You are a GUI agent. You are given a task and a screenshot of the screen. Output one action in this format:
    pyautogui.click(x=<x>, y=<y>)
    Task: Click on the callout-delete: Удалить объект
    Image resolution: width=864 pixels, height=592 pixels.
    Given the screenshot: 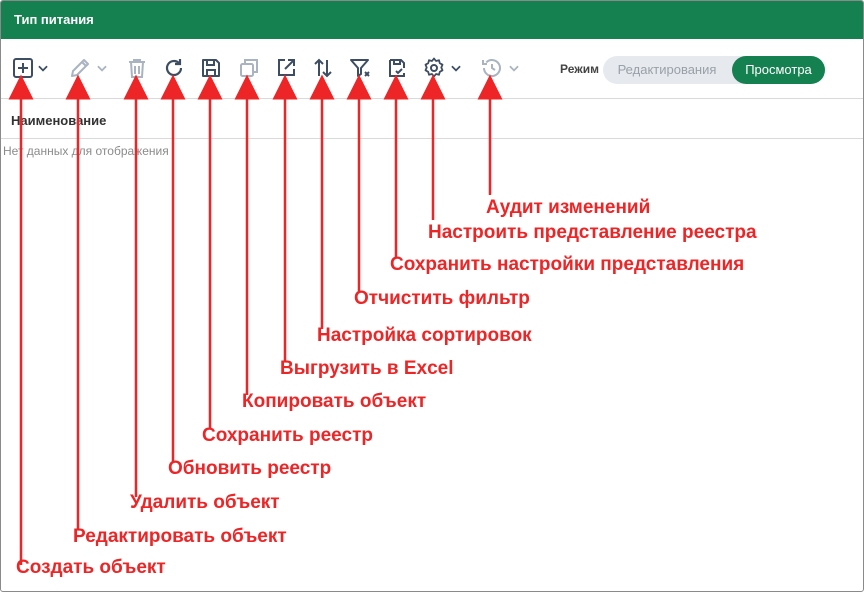 What is the action you would take?
    pyautogui.click(x=205, y=502)
    